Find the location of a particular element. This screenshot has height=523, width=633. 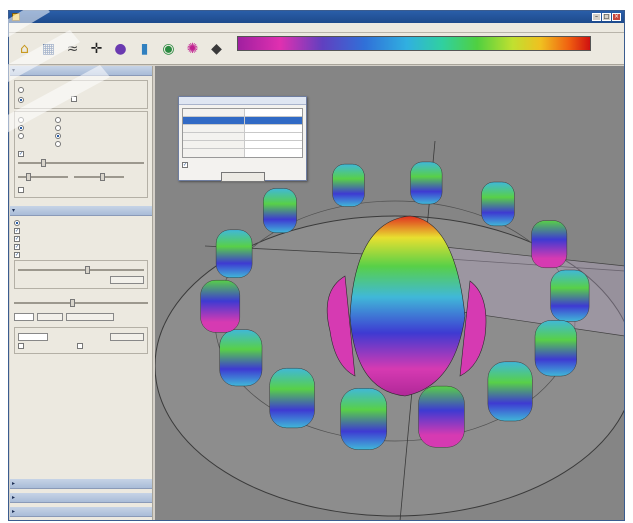

viz-checkbox-2: ✓ is located at coordinates (17, 239).